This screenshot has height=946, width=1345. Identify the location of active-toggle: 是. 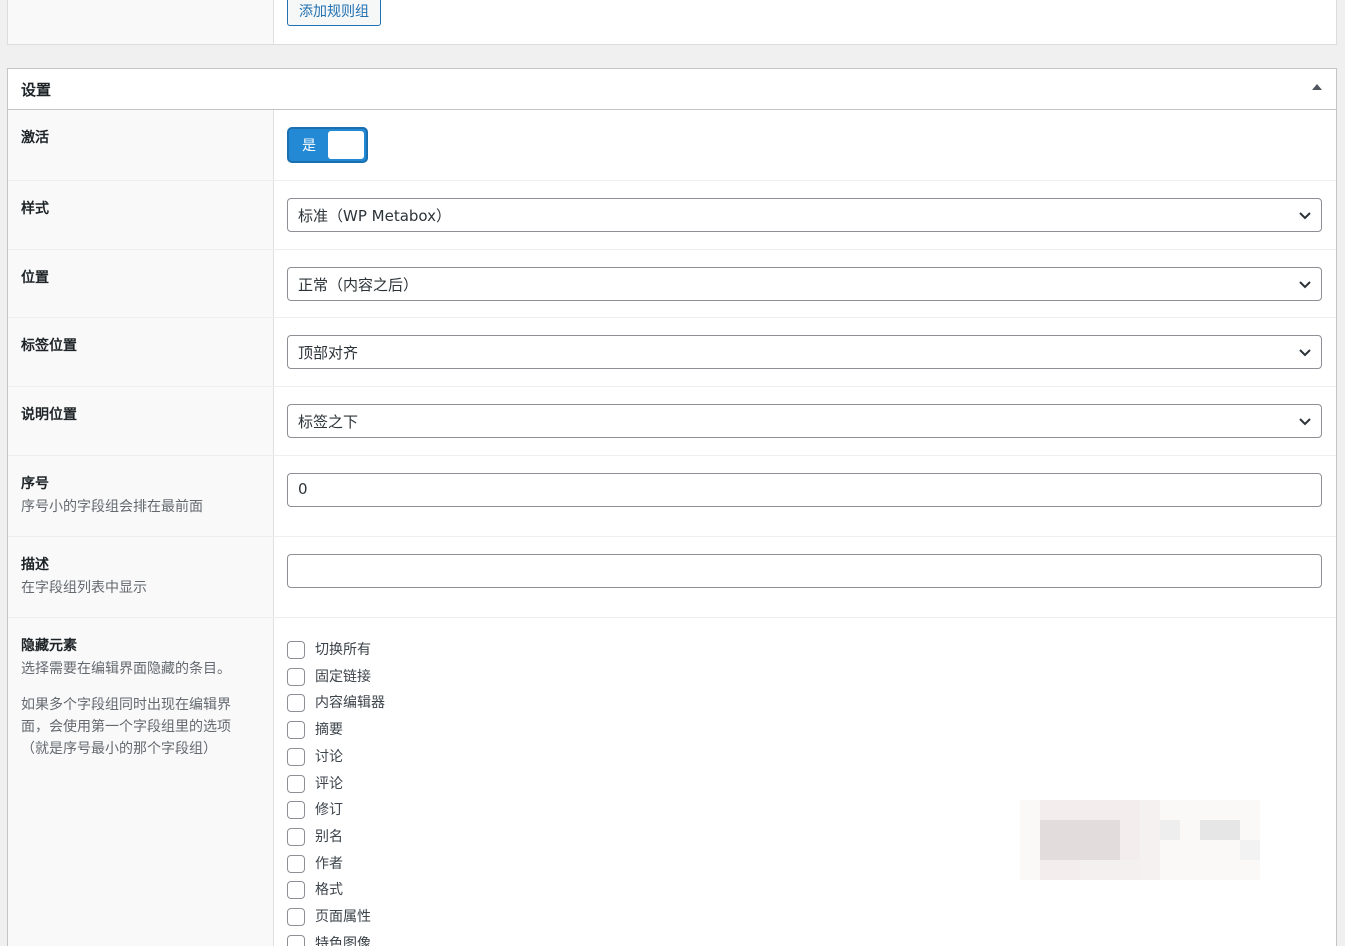
(327, 145).